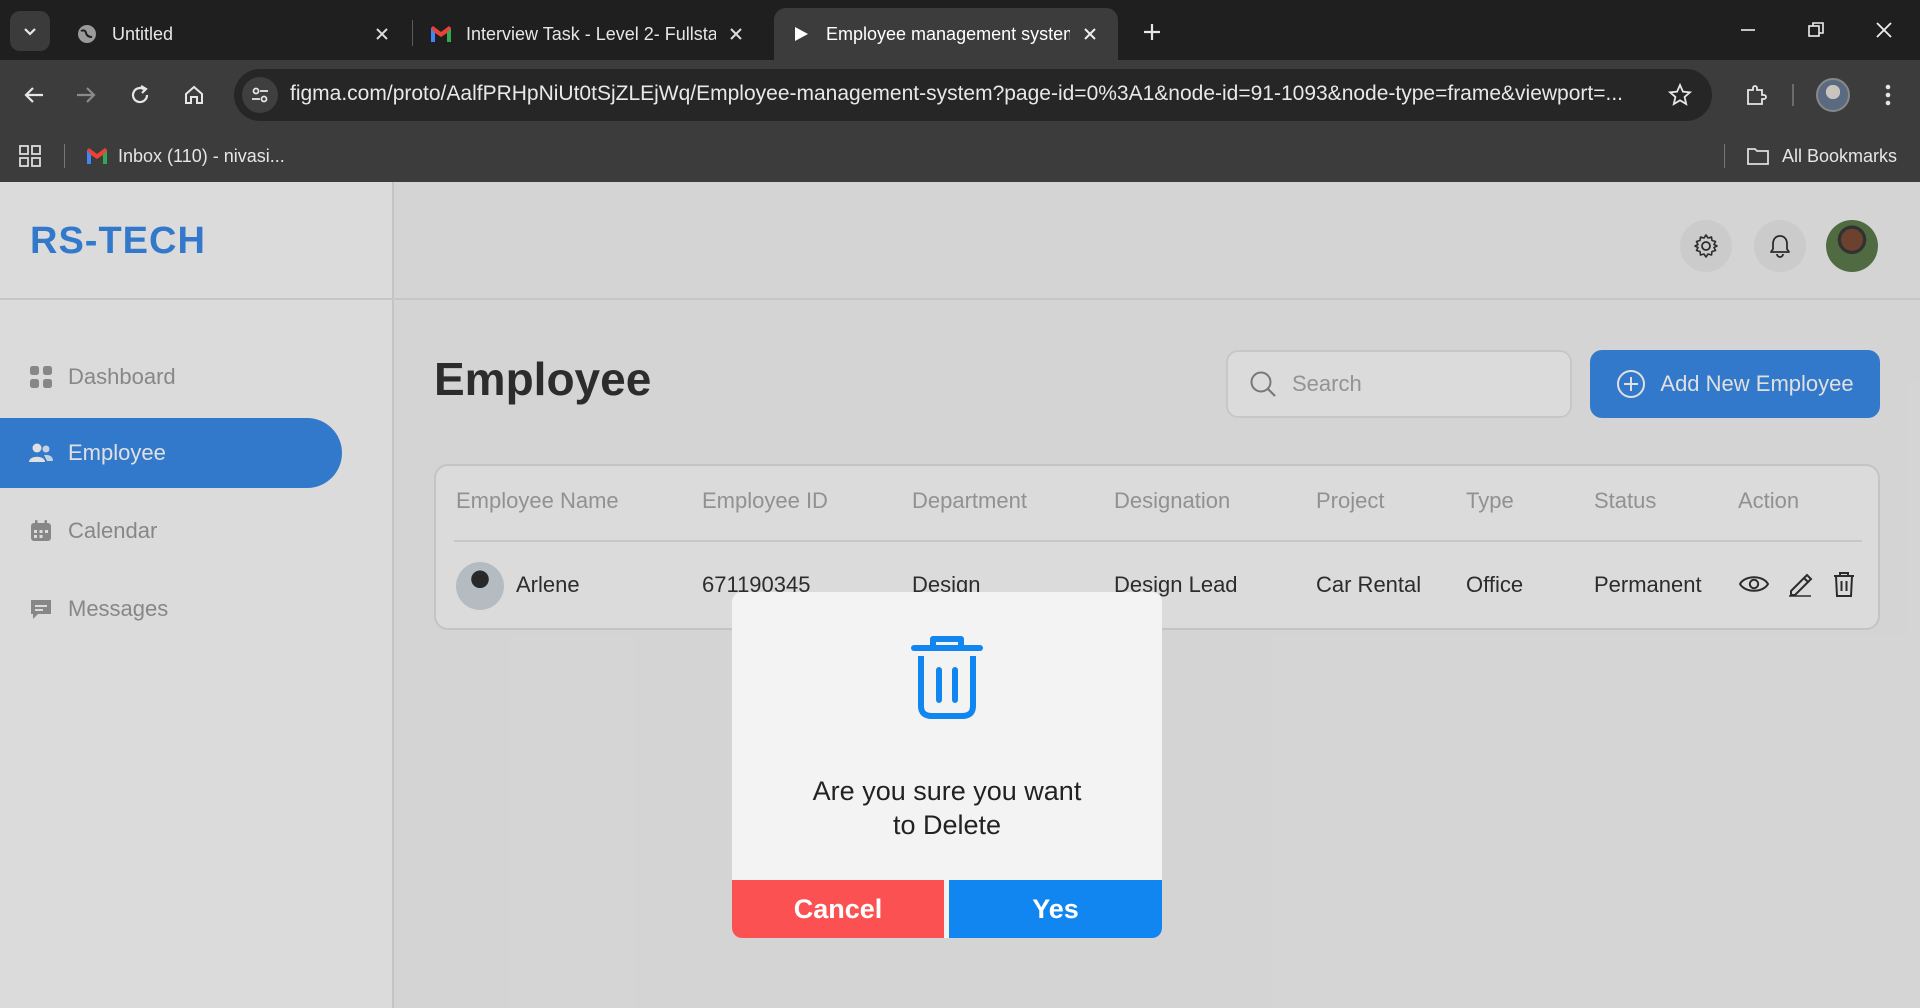  I want to click on tab-search-button, so click(30, 31).